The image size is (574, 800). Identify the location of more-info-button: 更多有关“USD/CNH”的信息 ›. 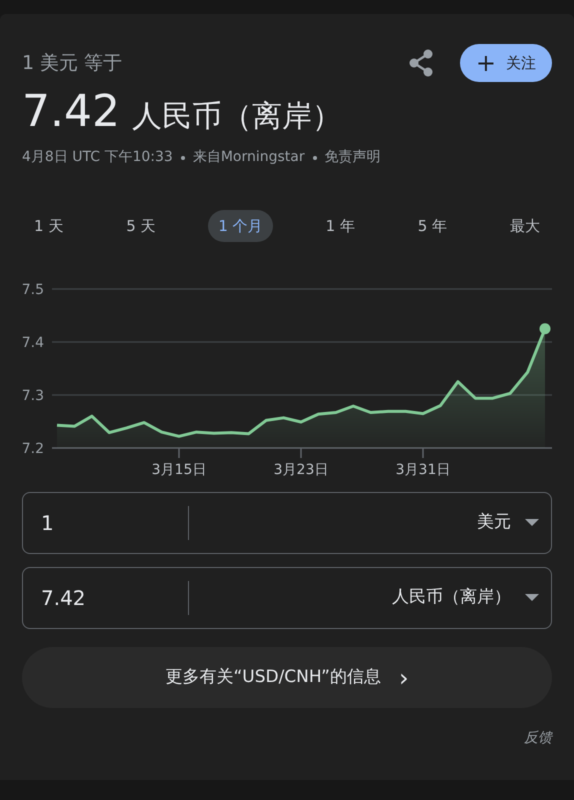
(287, 677).